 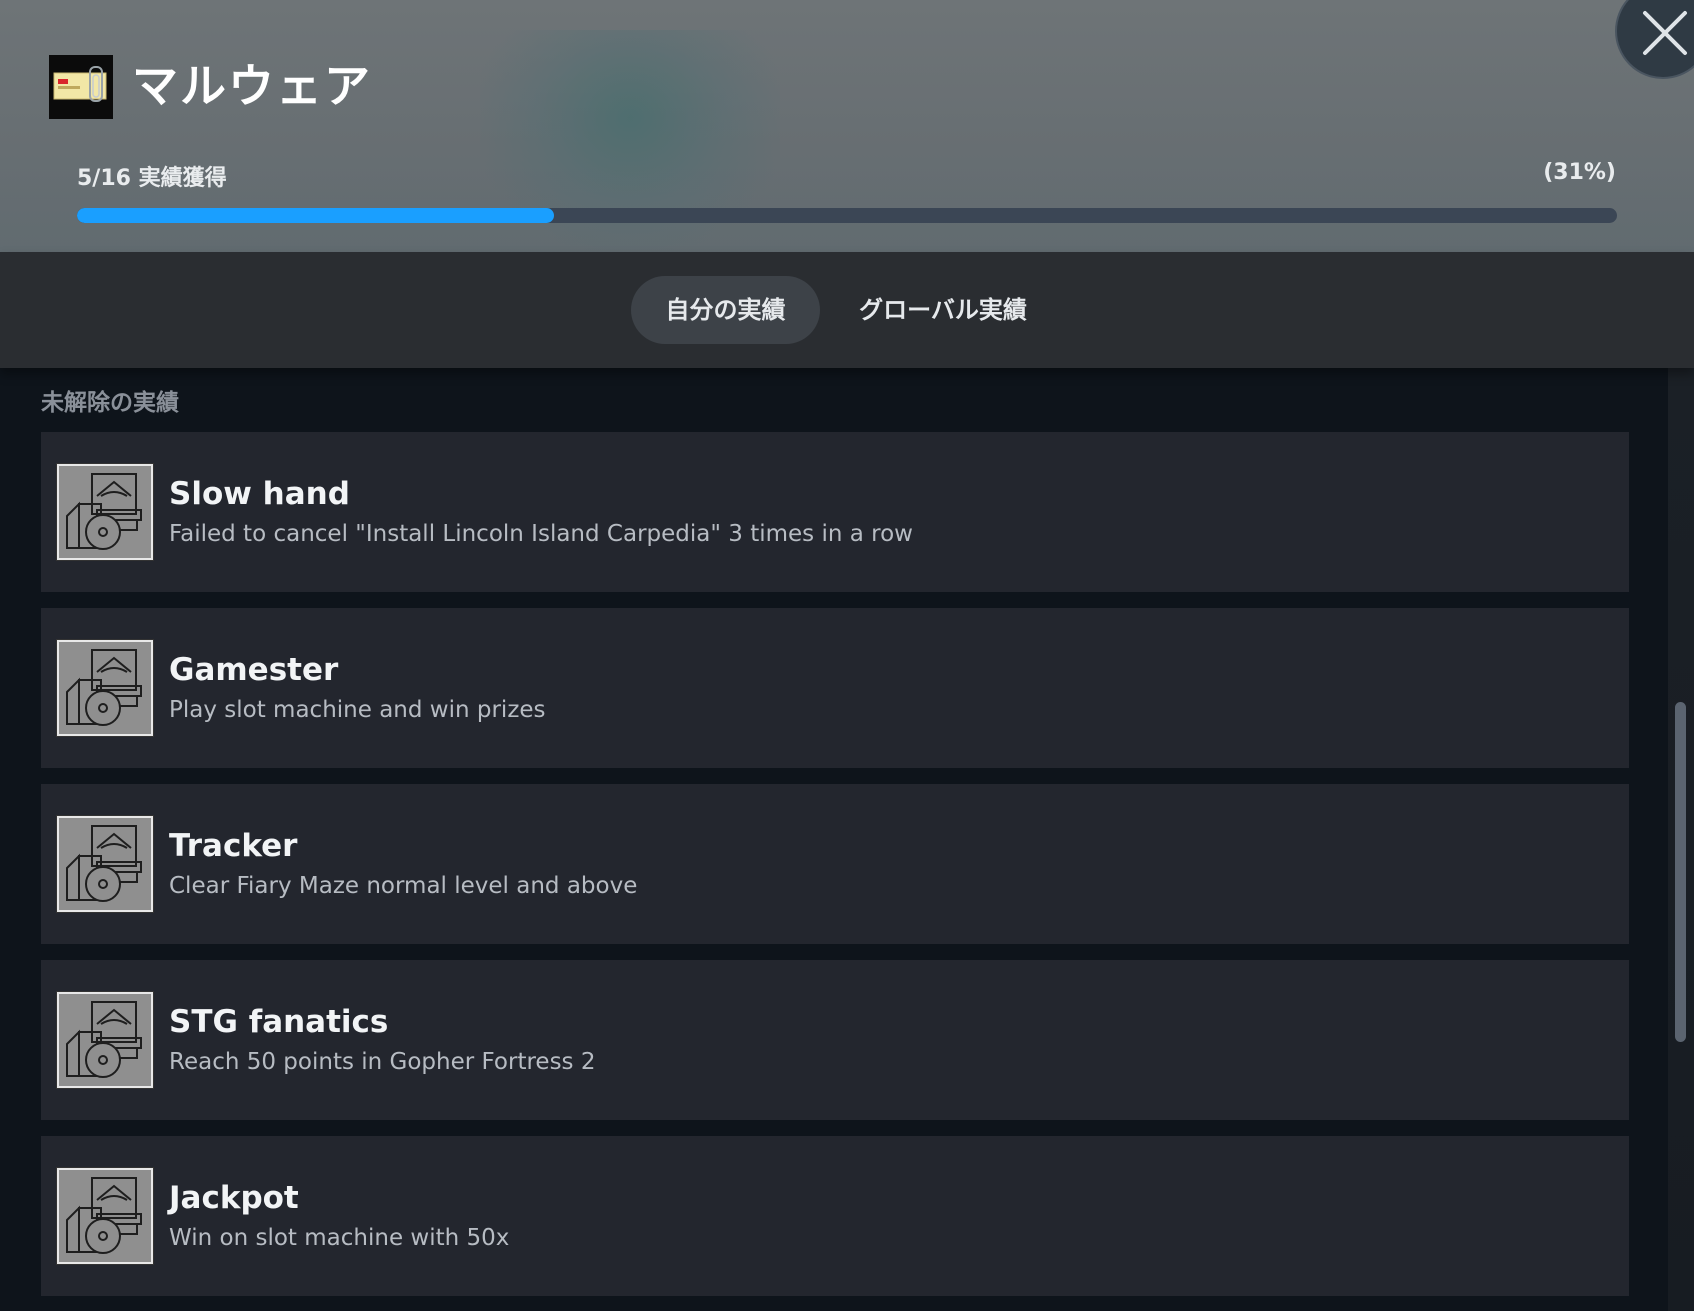 What do you see at coordinates (357, 710) in the screenshot?
I see `achievement-description: Play slot machine and win prizes` at bounding box center [357, 710].